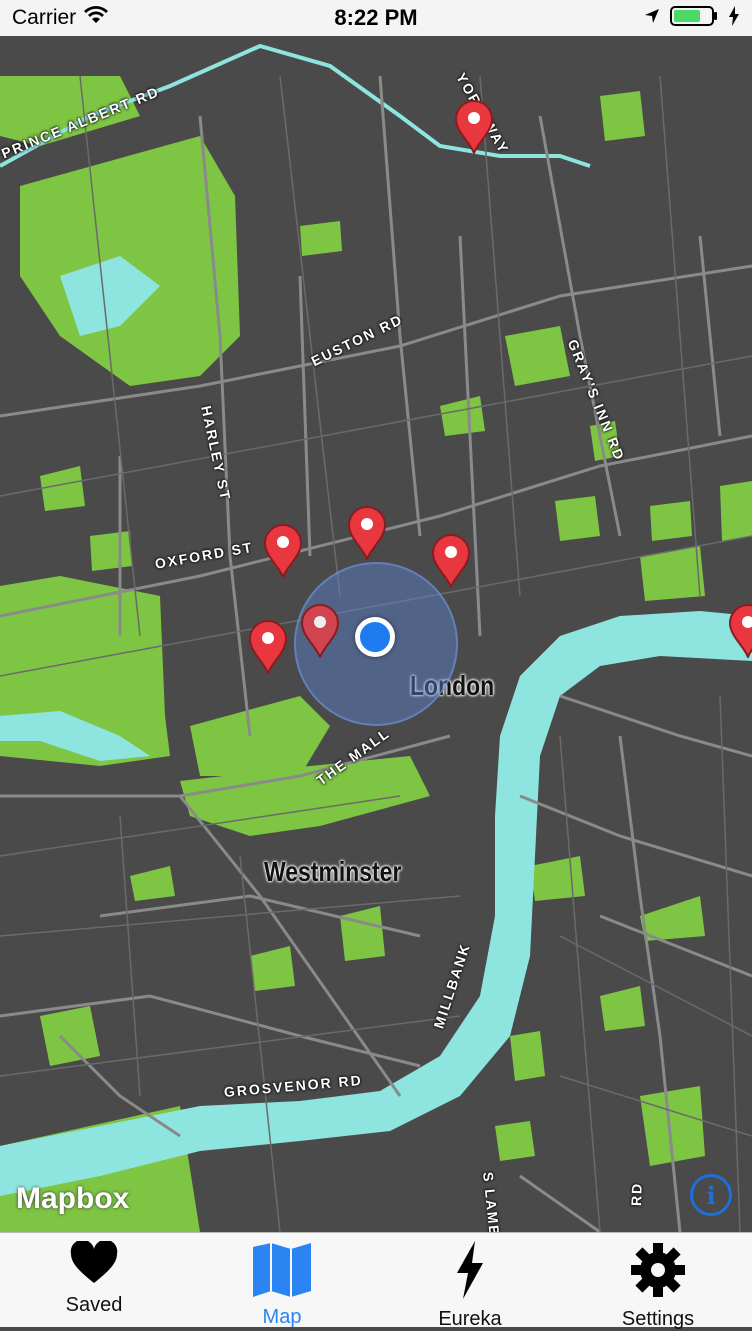 Image resolution: width=752 pixels, height=1331 pixels. What do you see at coordinates (72, 1199) in the screenshot?
I see `mapbox-logo: Mapbox` at bounding box center [72, 1199].